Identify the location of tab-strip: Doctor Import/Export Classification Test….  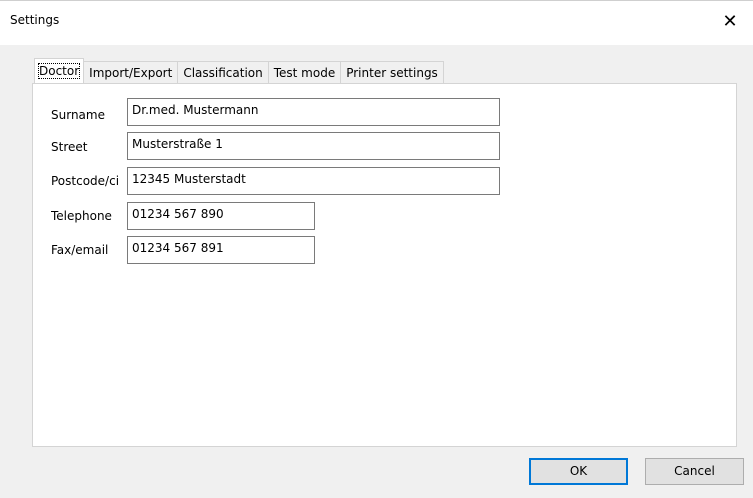
(239, 71).